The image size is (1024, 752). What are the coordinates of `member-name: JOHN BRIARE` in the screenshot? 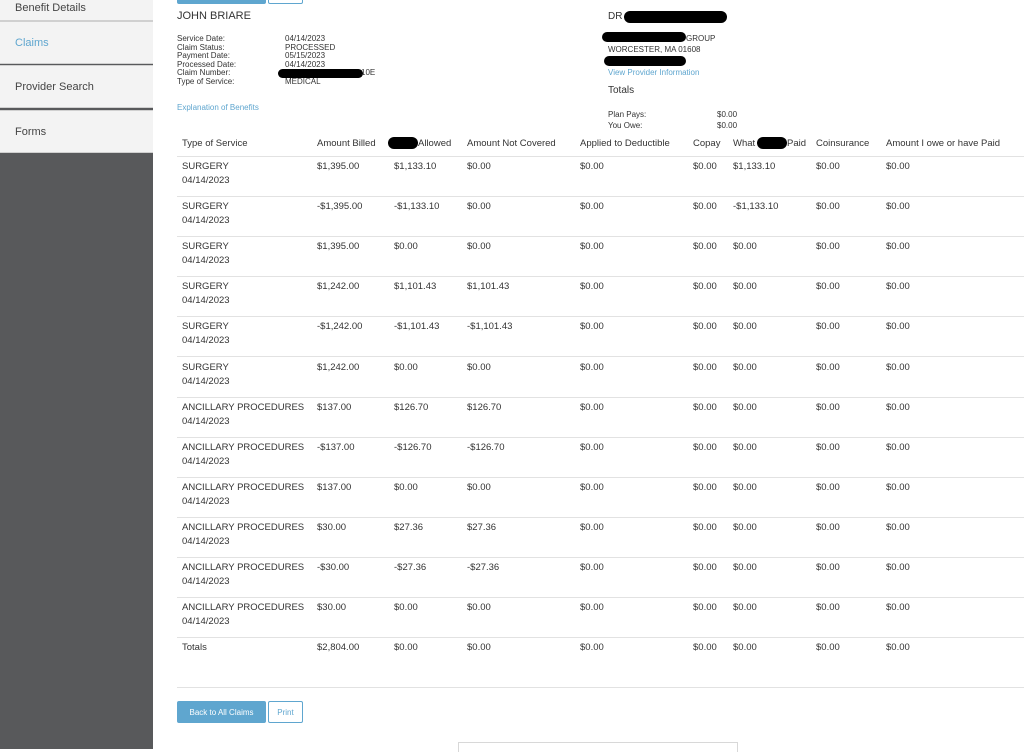 It's located at (214, 16).